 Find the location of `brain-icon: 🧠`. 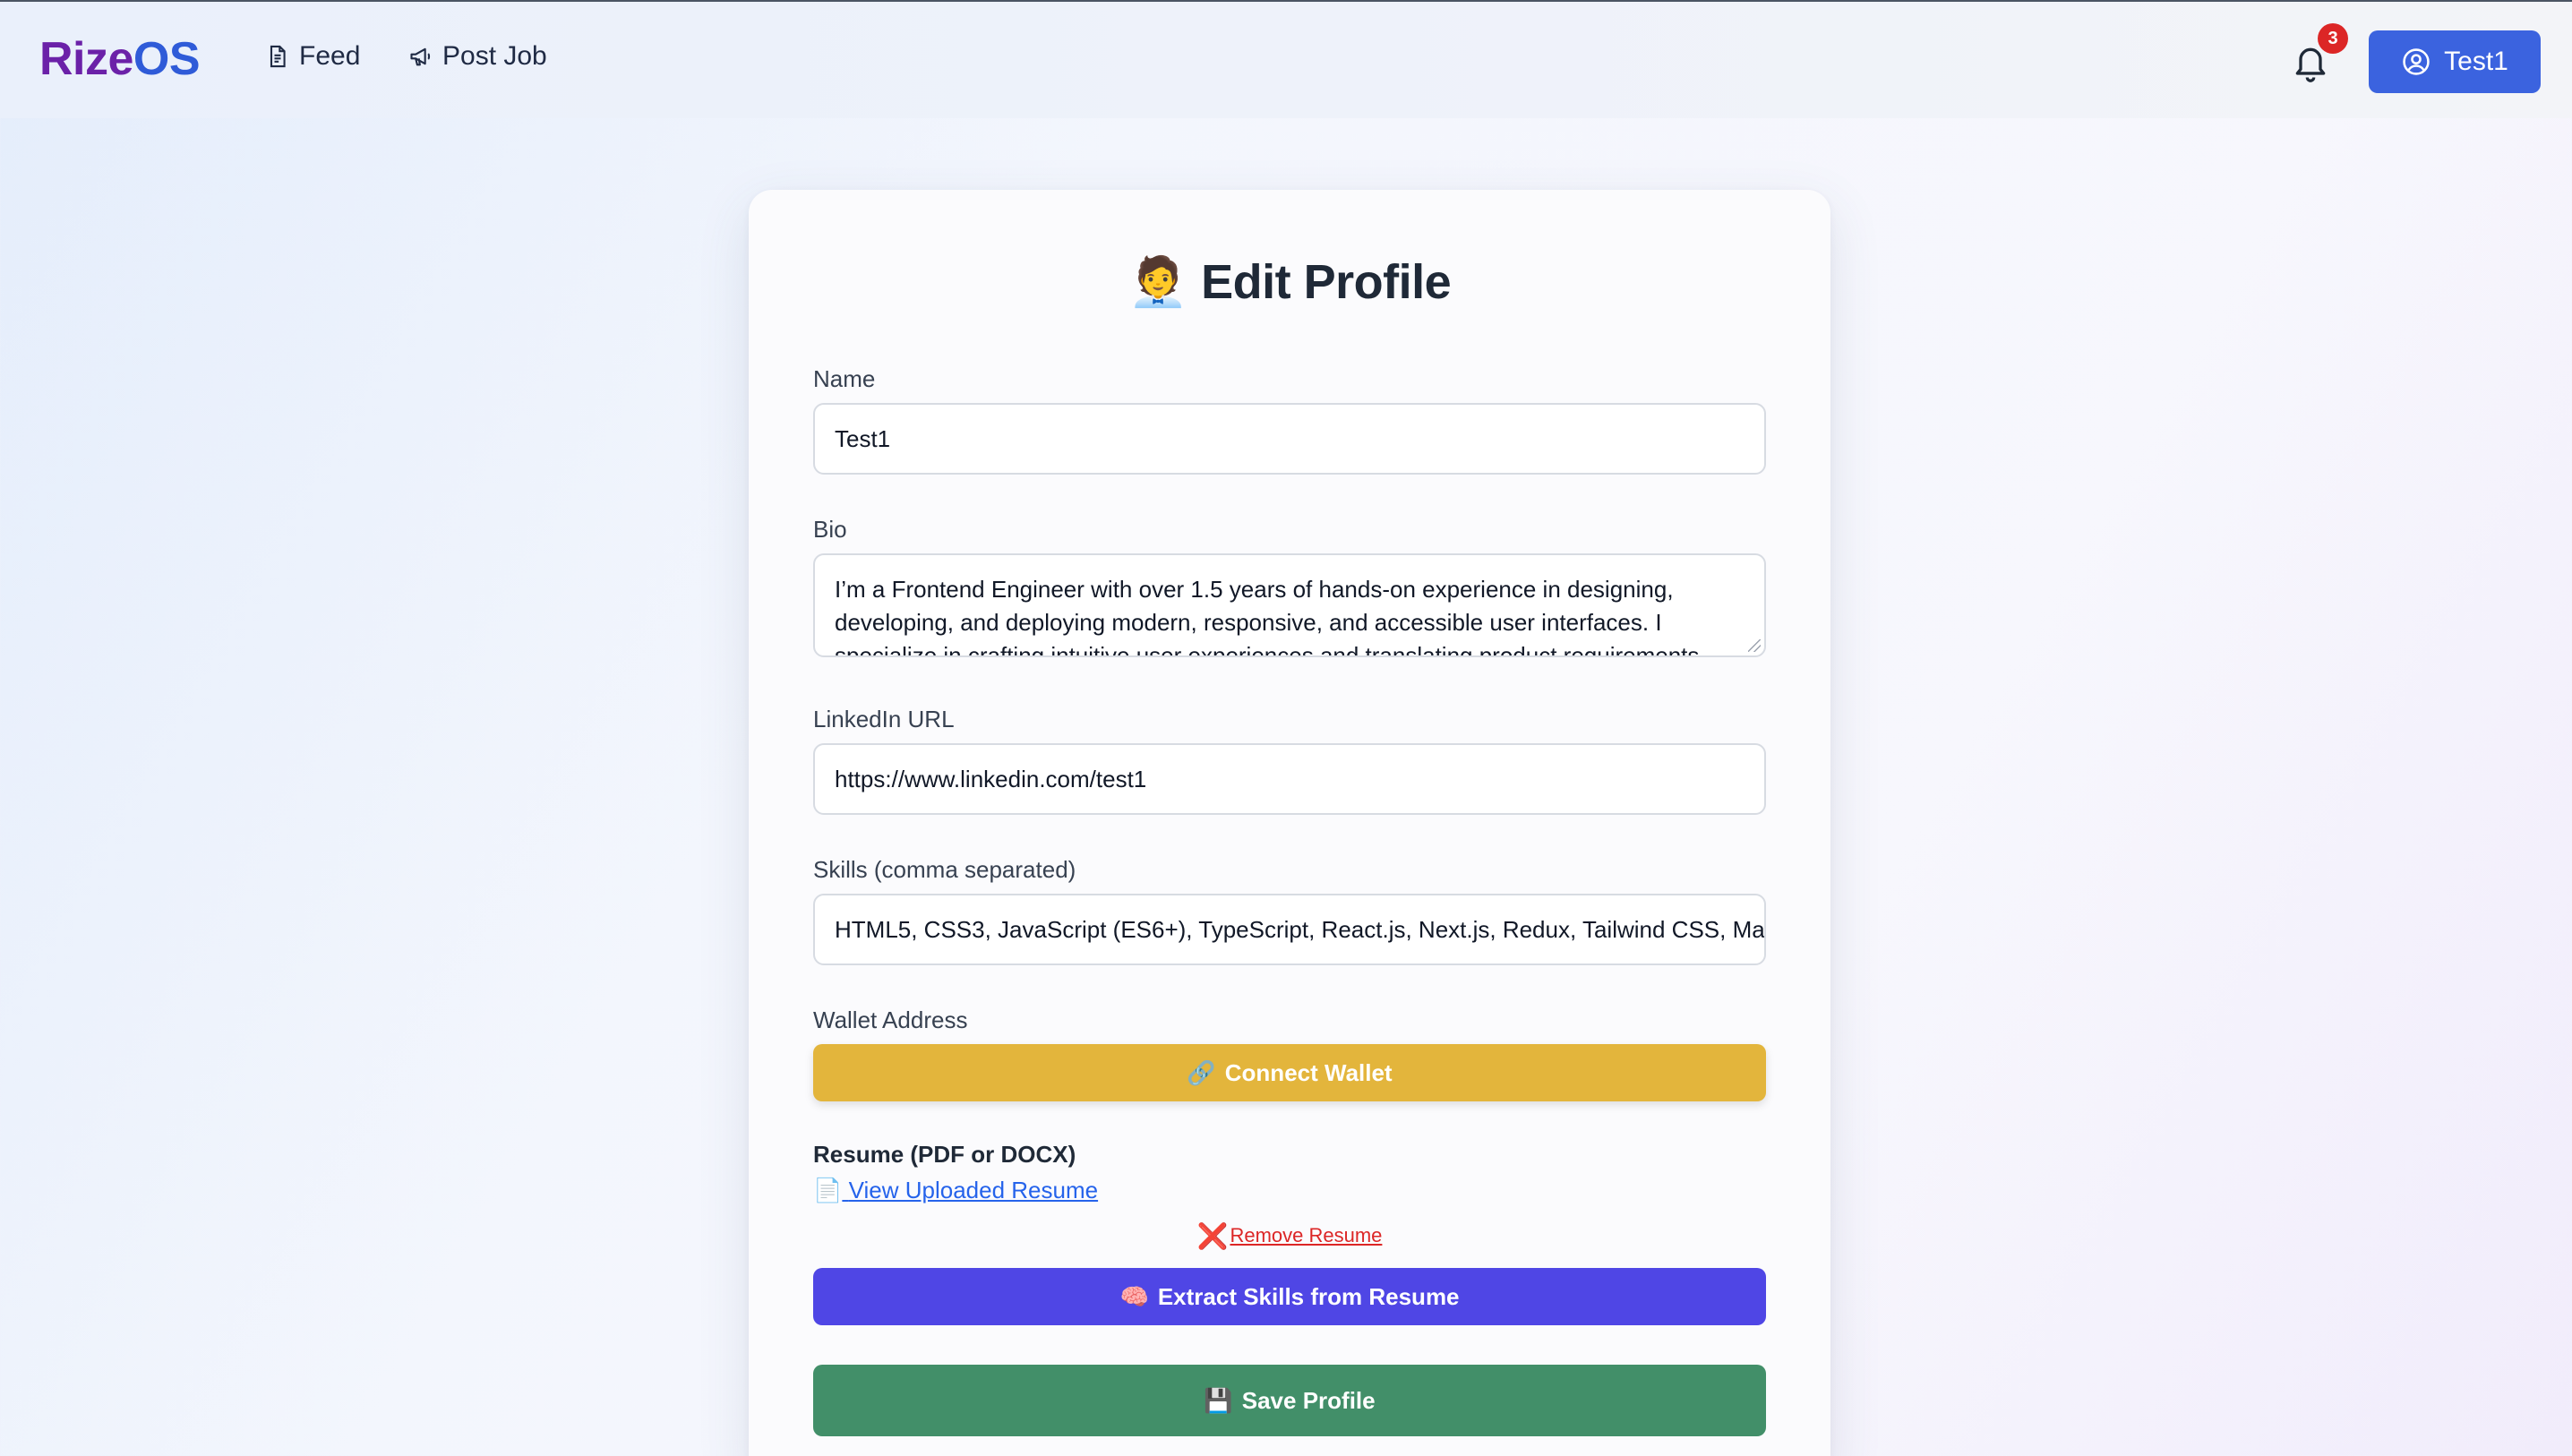

brain-icon: 🧠 is located at coordinates (1134, 1296).